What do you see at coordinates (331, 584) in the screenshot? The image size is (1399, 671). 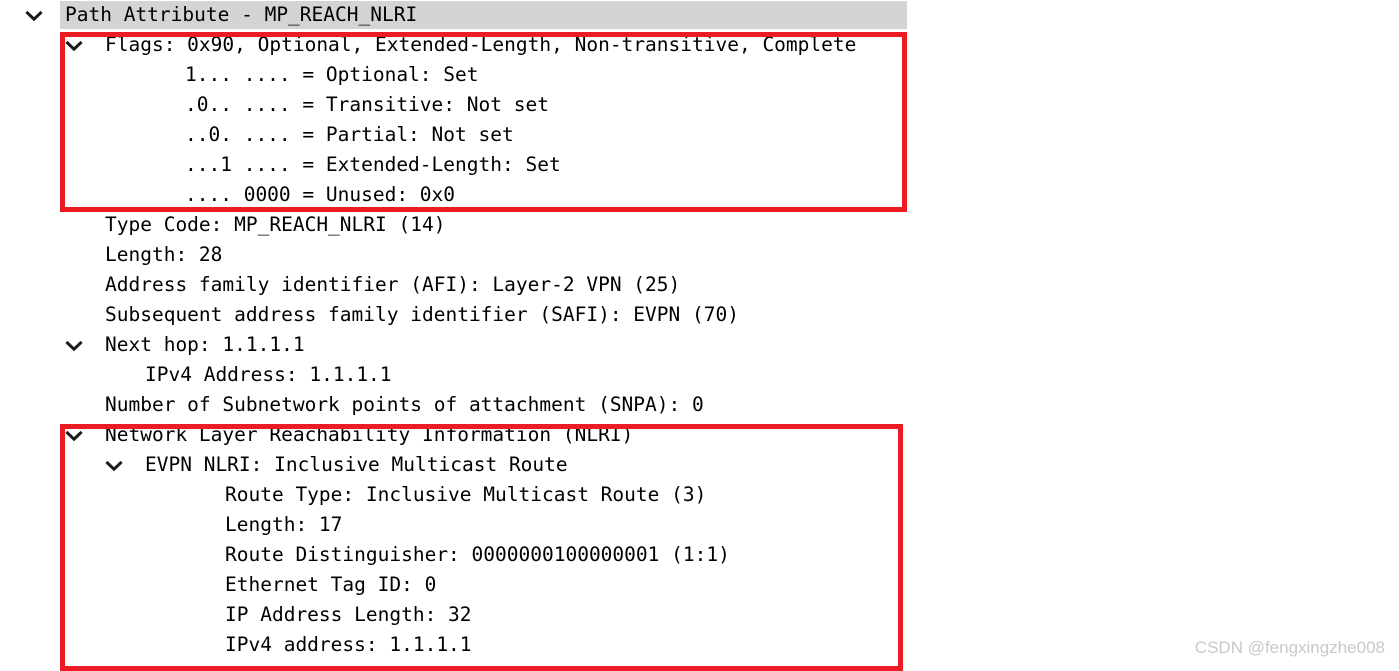 I see `tree-row-label: Ethernet Tag ID: 0` at bounding box center [331, 584].